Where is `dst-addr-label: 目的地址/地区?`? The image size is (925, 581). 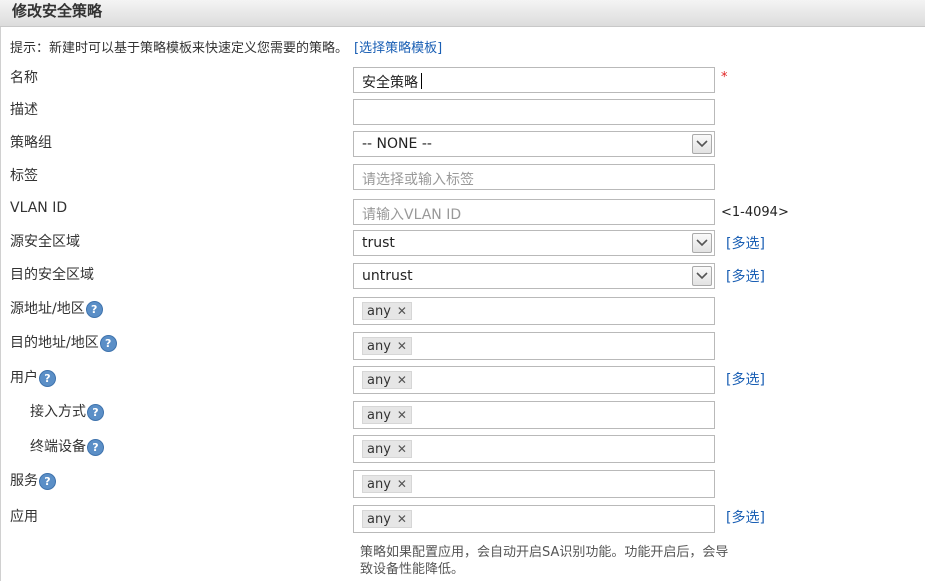 dst-addr-label: 目的地址/地区? is located at coordinates (63, 342).